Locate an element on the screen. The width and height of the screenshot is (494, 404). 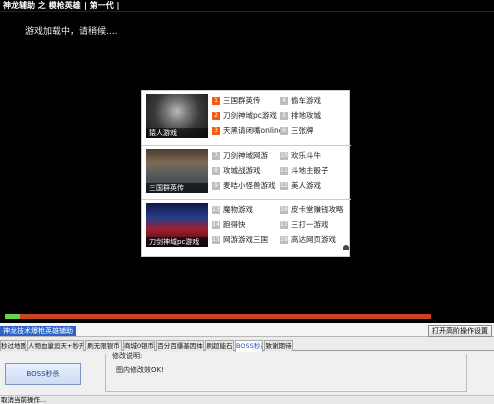
ad-link: 12 美人游戏 is located at coordinates (300, 185).